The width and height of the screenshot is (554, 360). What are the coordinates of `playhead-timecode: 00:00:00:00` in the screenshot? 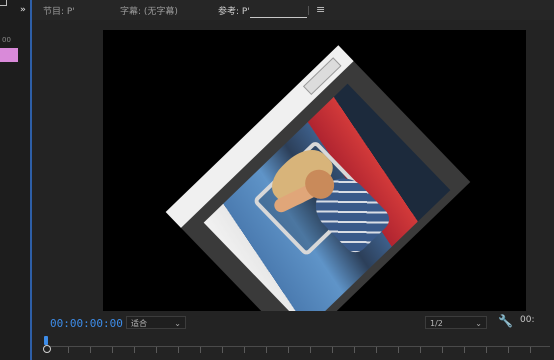 It's located at (86, 323).